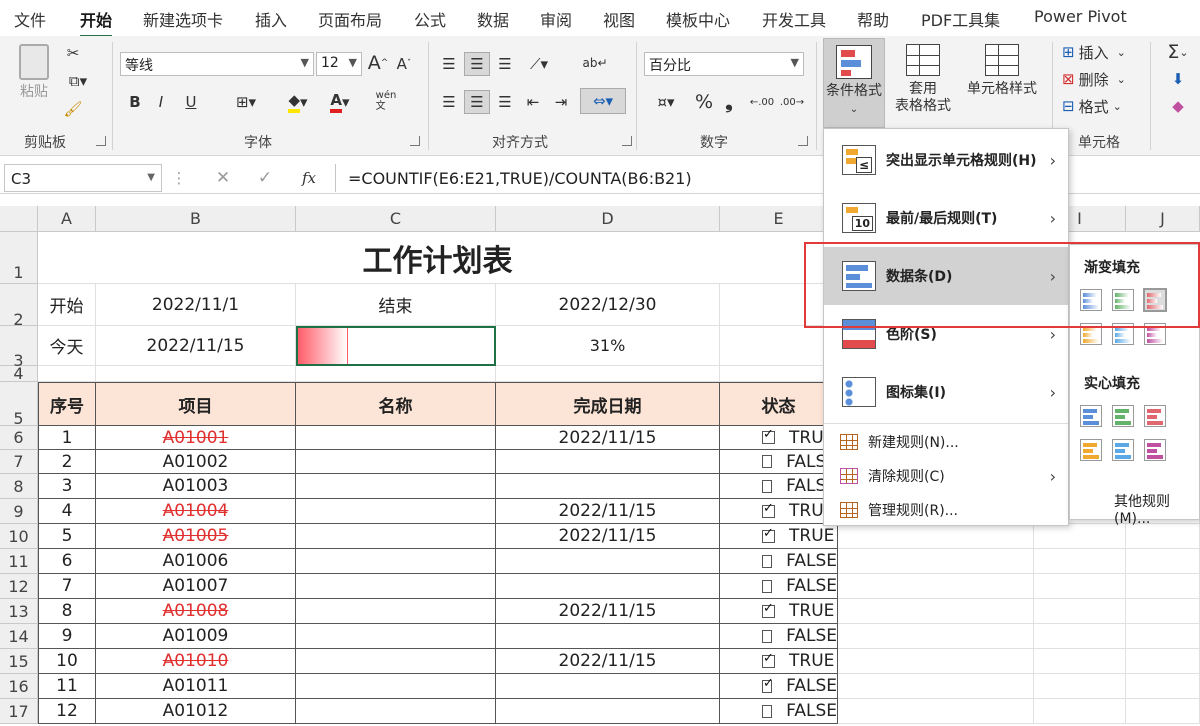 The width and height of the screenshot is (1200, 726). Describe the element at coordinates (196, 636) in the screenshot. I see `task-item: A01009` at that location.